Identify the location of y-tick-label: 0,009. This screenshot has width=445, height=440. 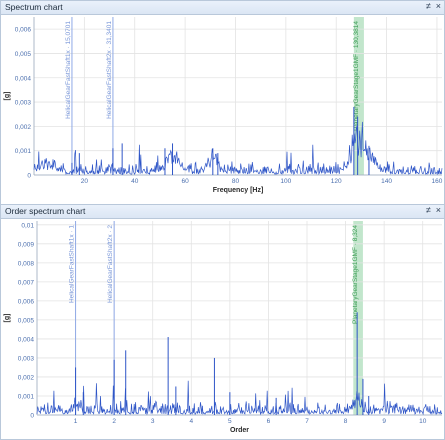
(26, 244).